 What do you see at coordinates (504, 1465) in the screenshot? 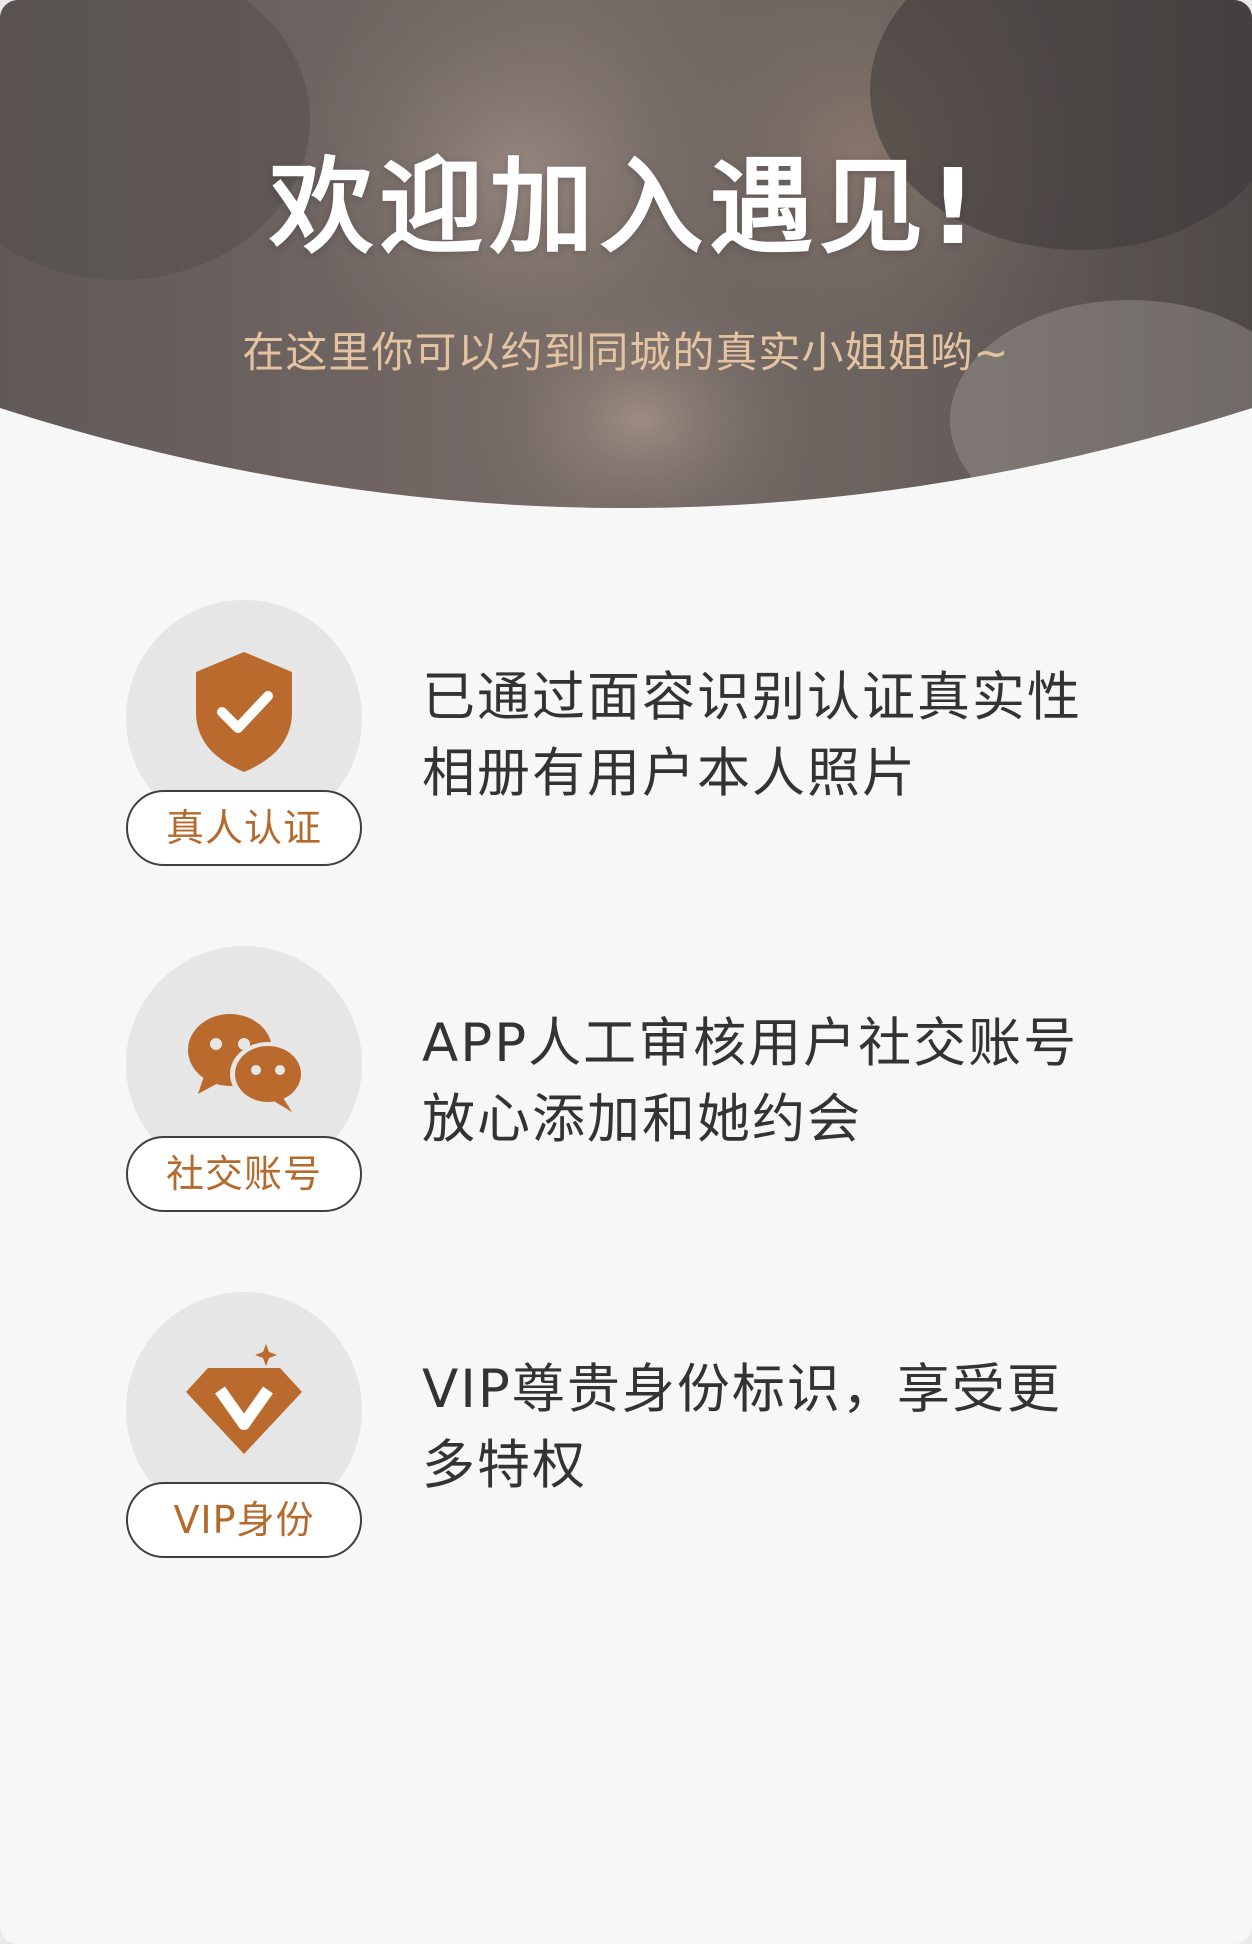
I see `feature-line: 多特权` at bounding box center [504, 1465].